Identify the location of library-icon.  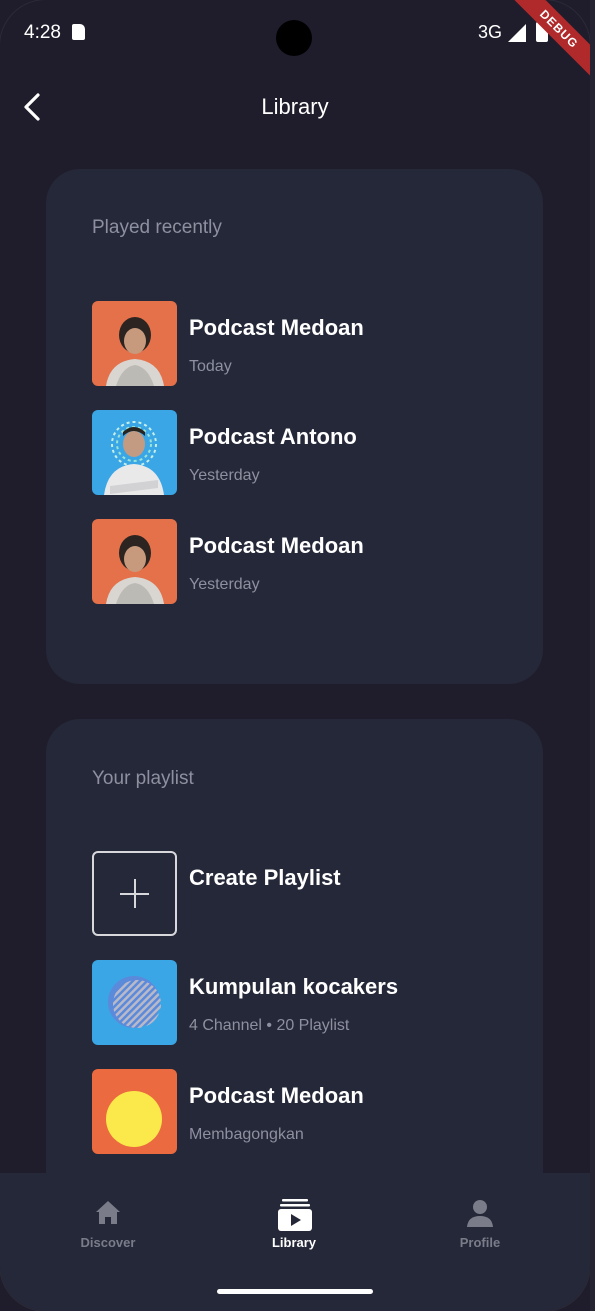
(295, 1215).